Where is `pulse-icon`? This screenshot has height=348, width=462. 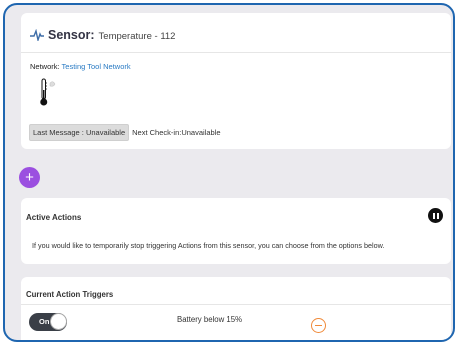 pulse-icon is located at coordinates (37, 35).